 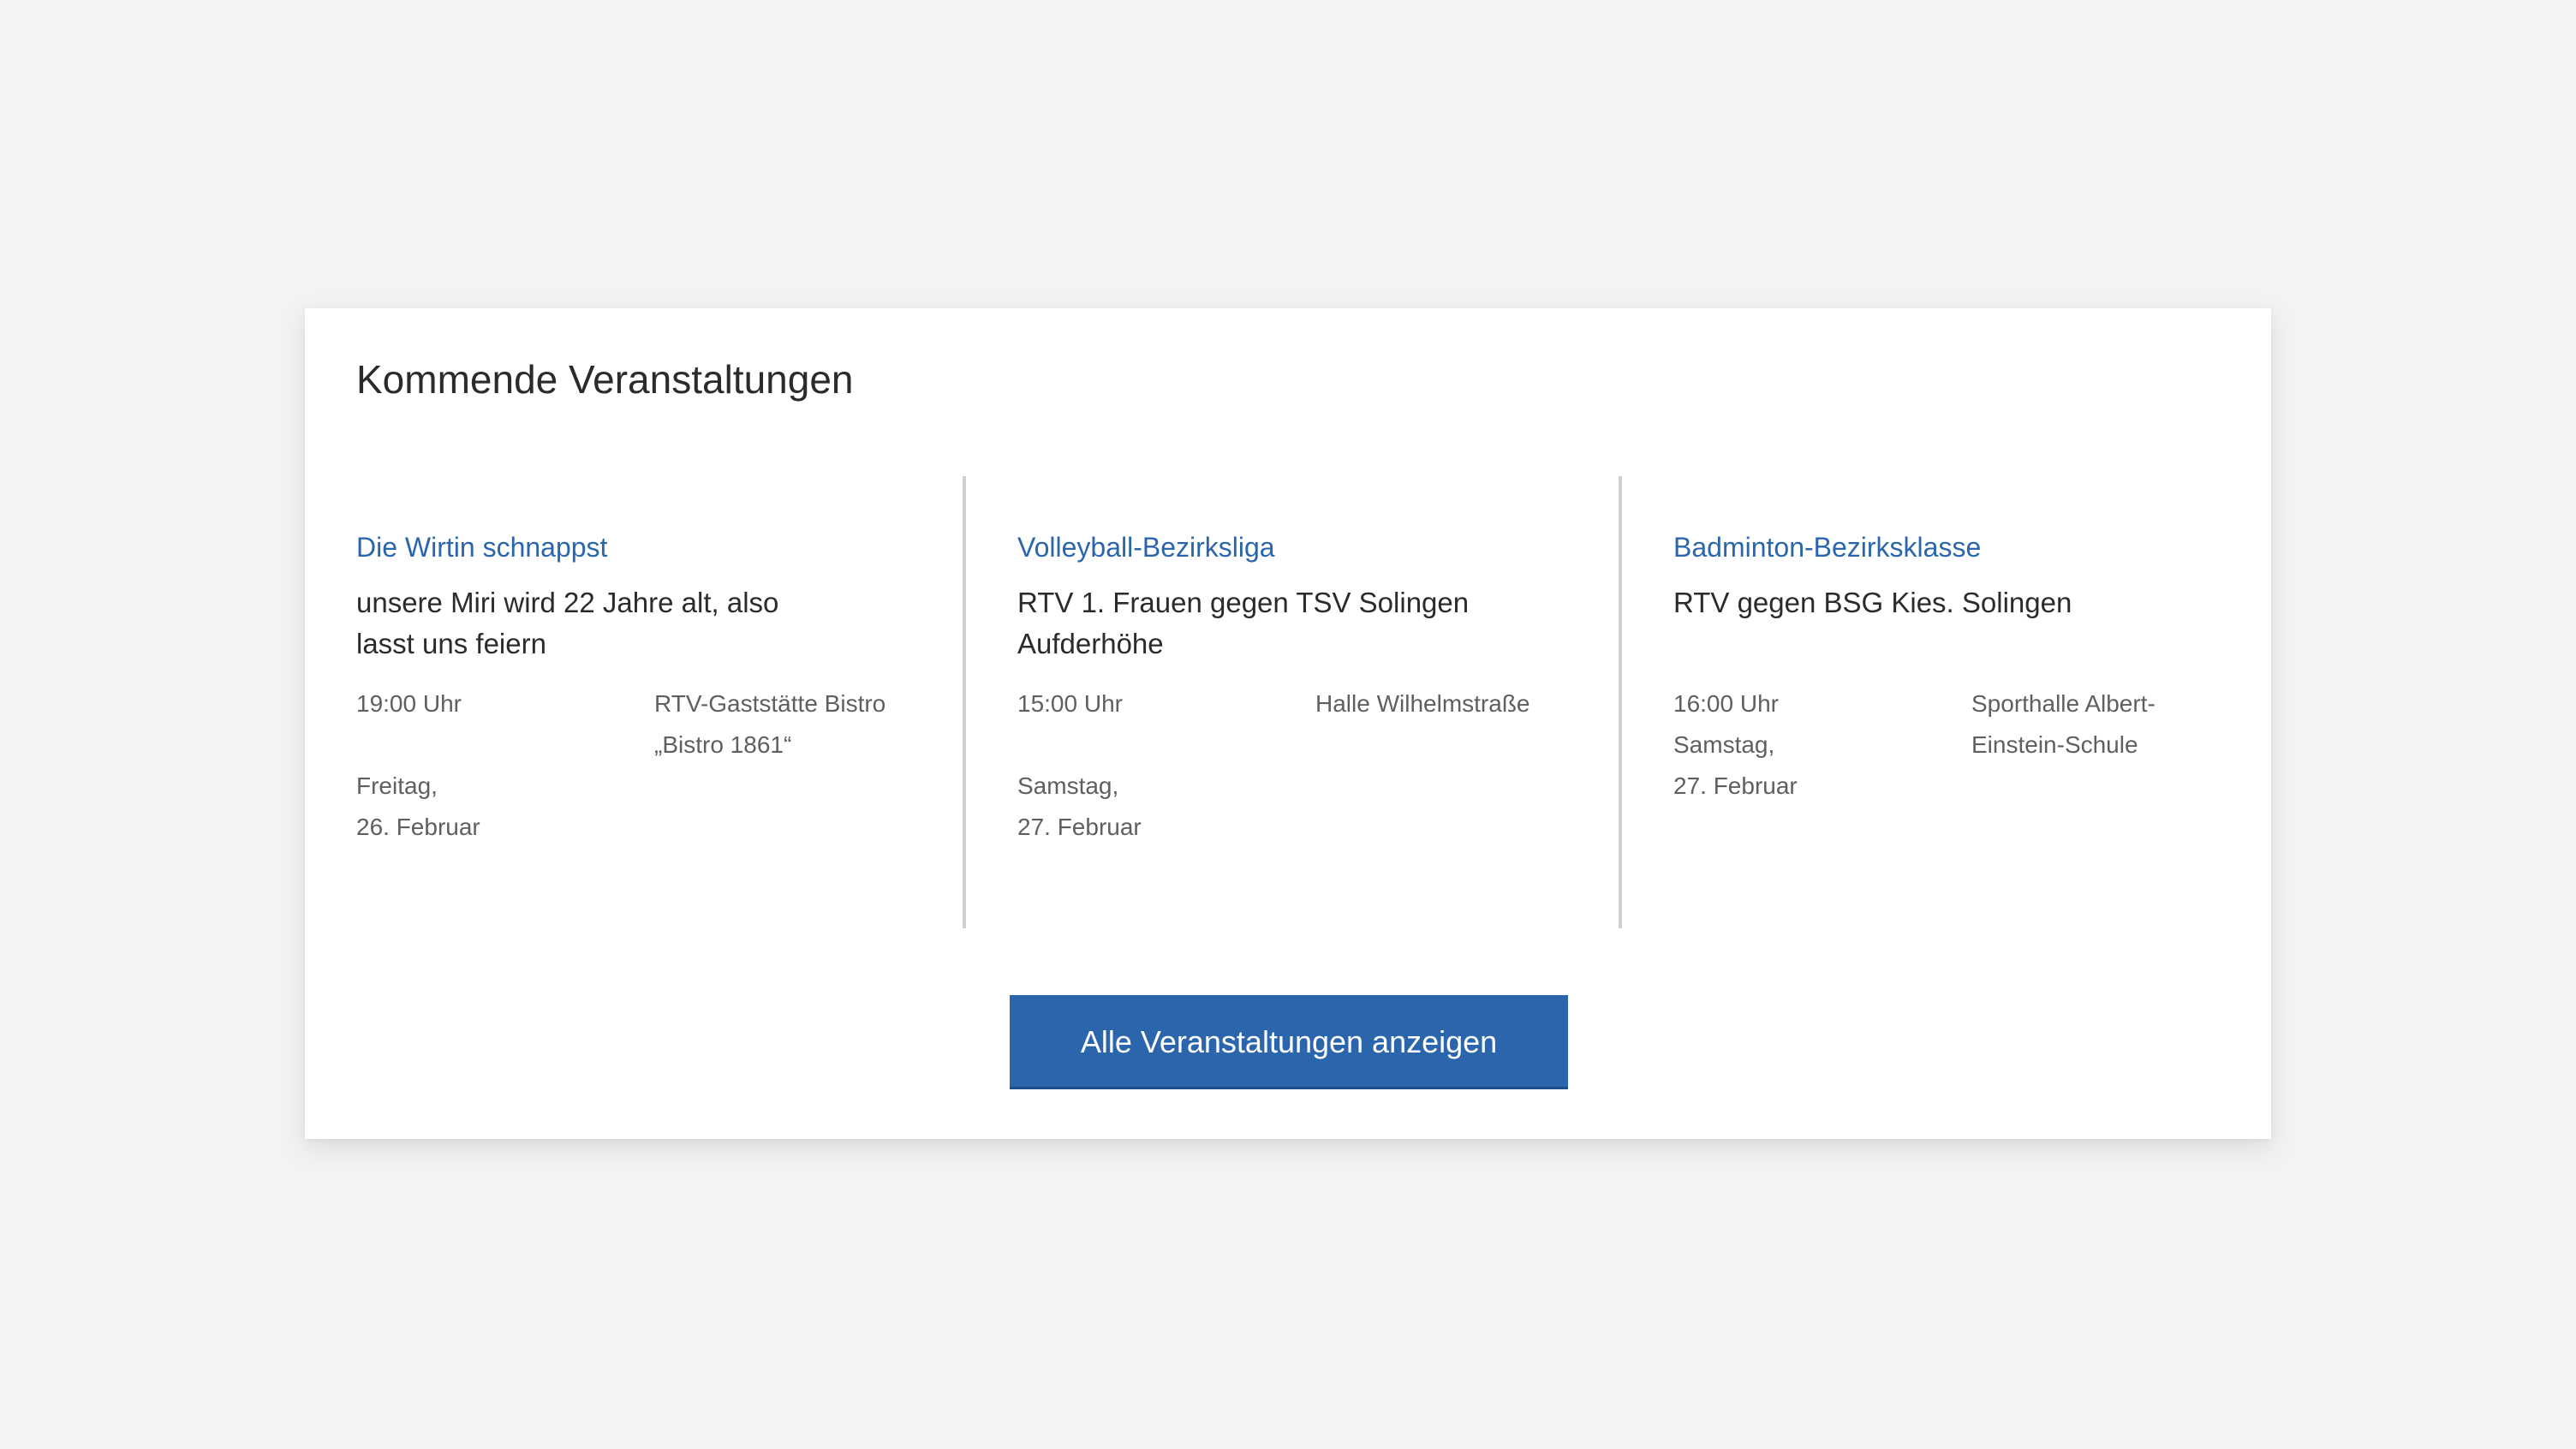 I want to click on event-description-line: Aufderhöhe, so click(x=1090, y=643).